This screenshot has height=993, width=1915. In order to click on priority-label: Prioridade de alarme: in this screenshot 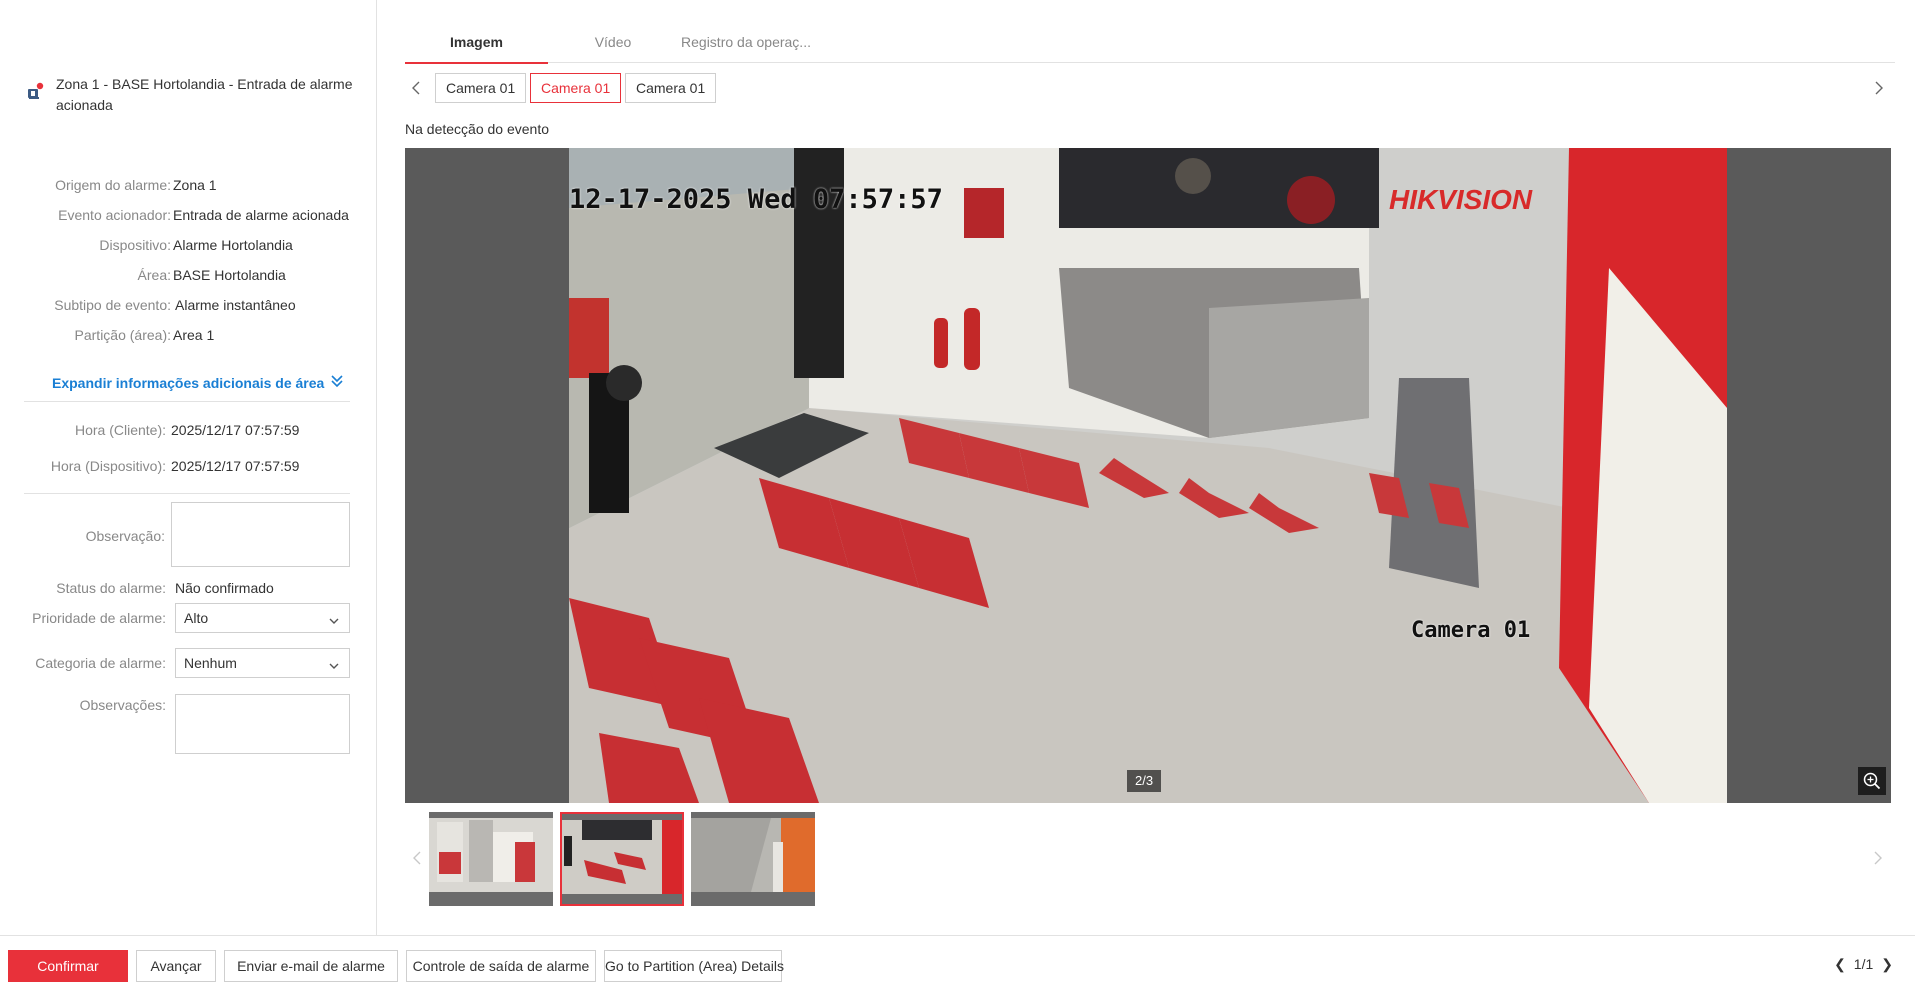, I will do `click(99, 618)`.